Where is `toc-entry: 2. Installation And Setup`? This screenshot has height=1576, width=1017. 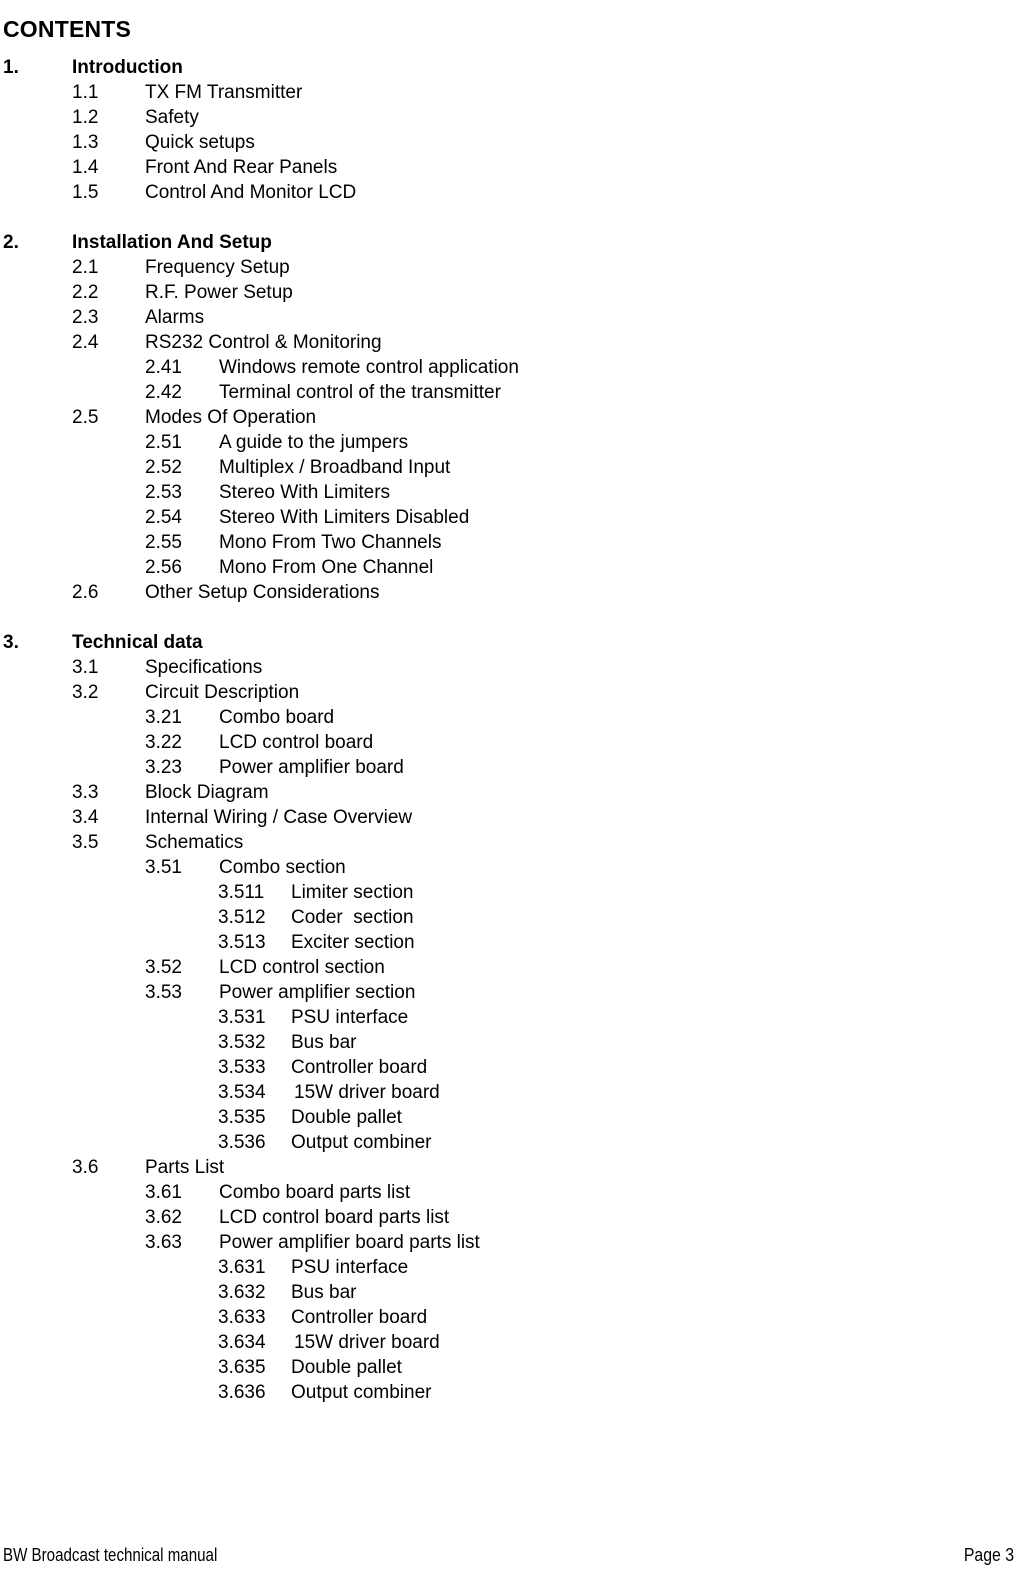 toc-entry: 2. Installation And Setup is located at coordinates (508, 242).